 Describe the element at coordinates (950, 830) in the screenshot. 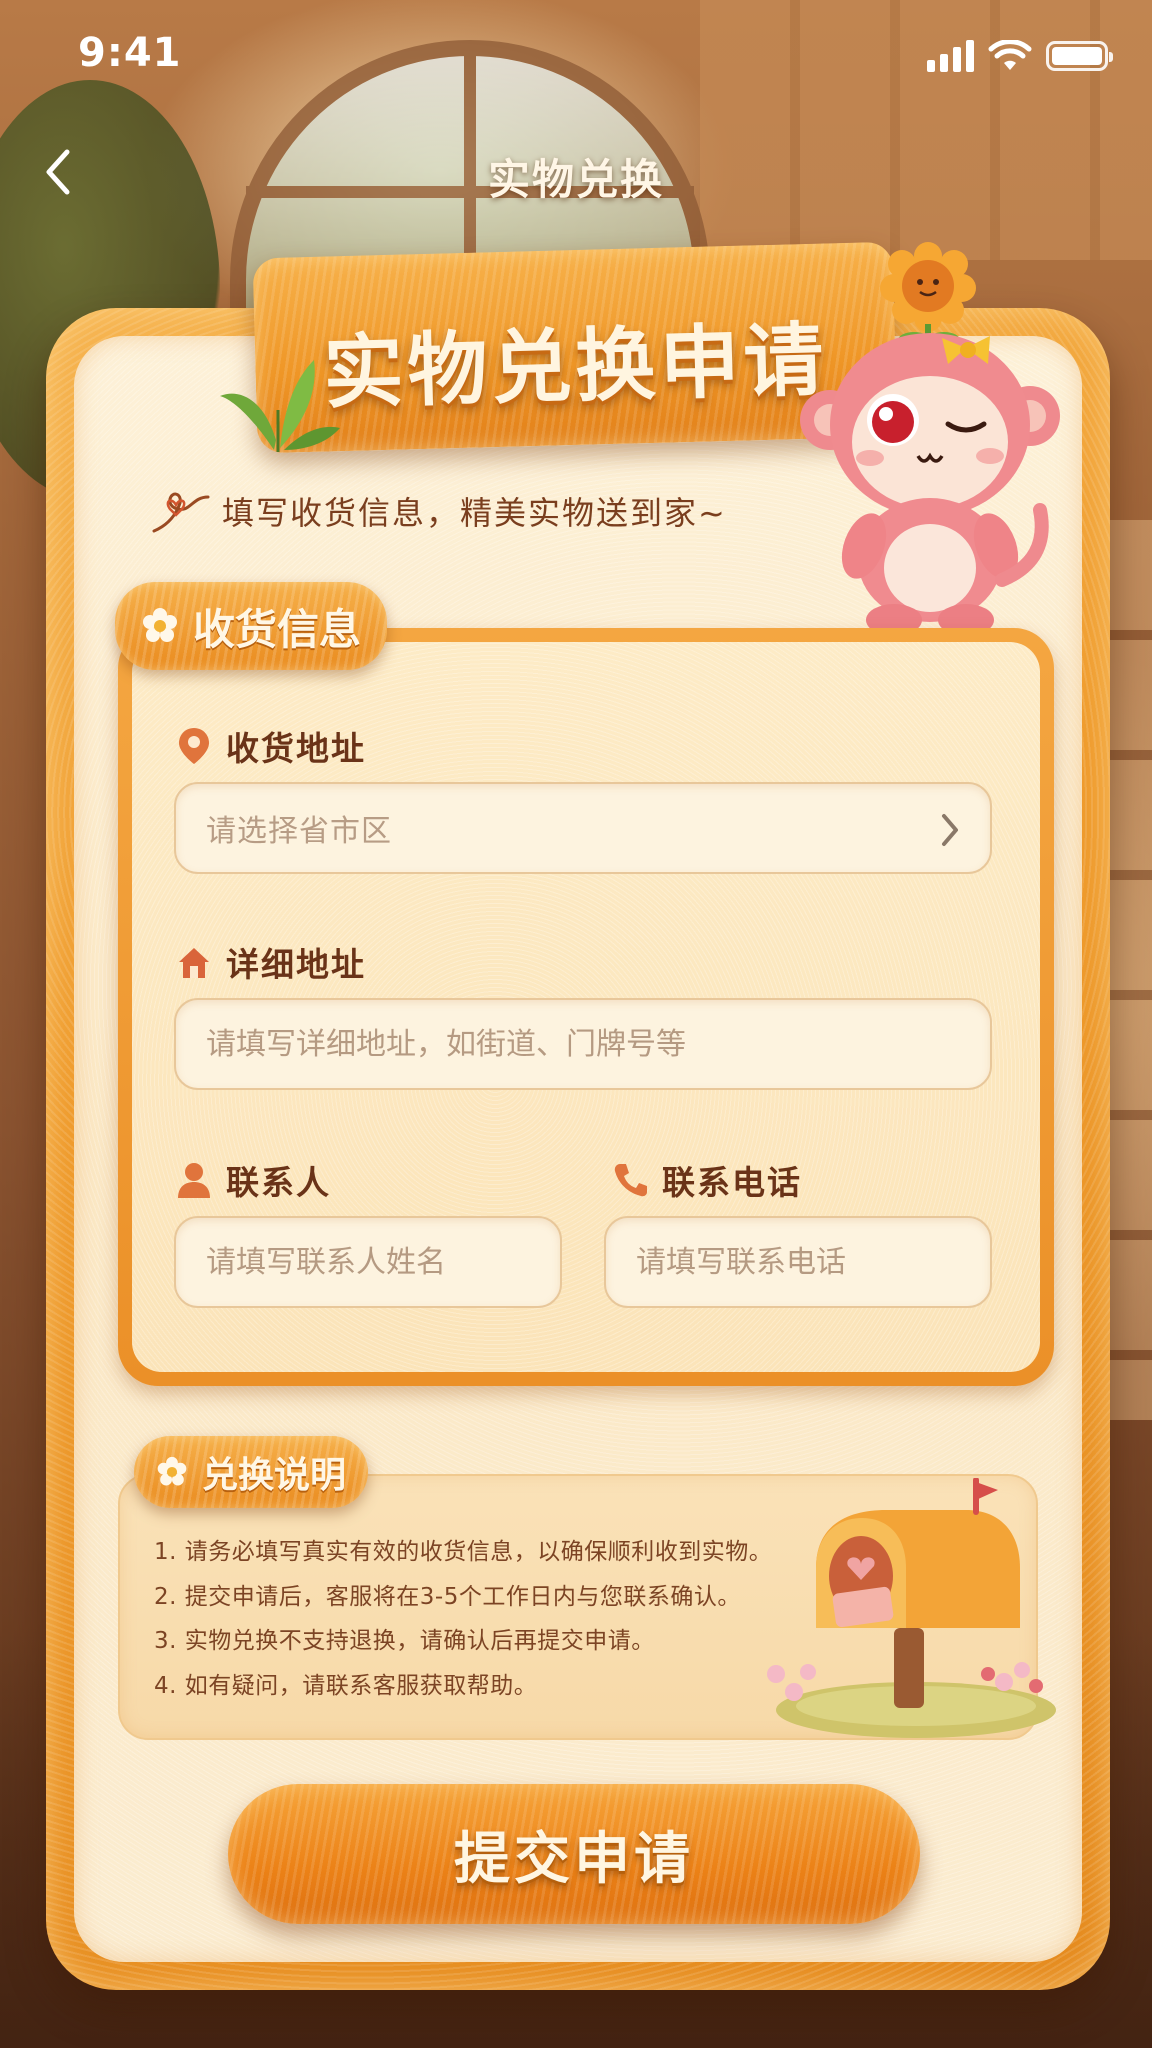

I see `chevron-right-icon` at that location.